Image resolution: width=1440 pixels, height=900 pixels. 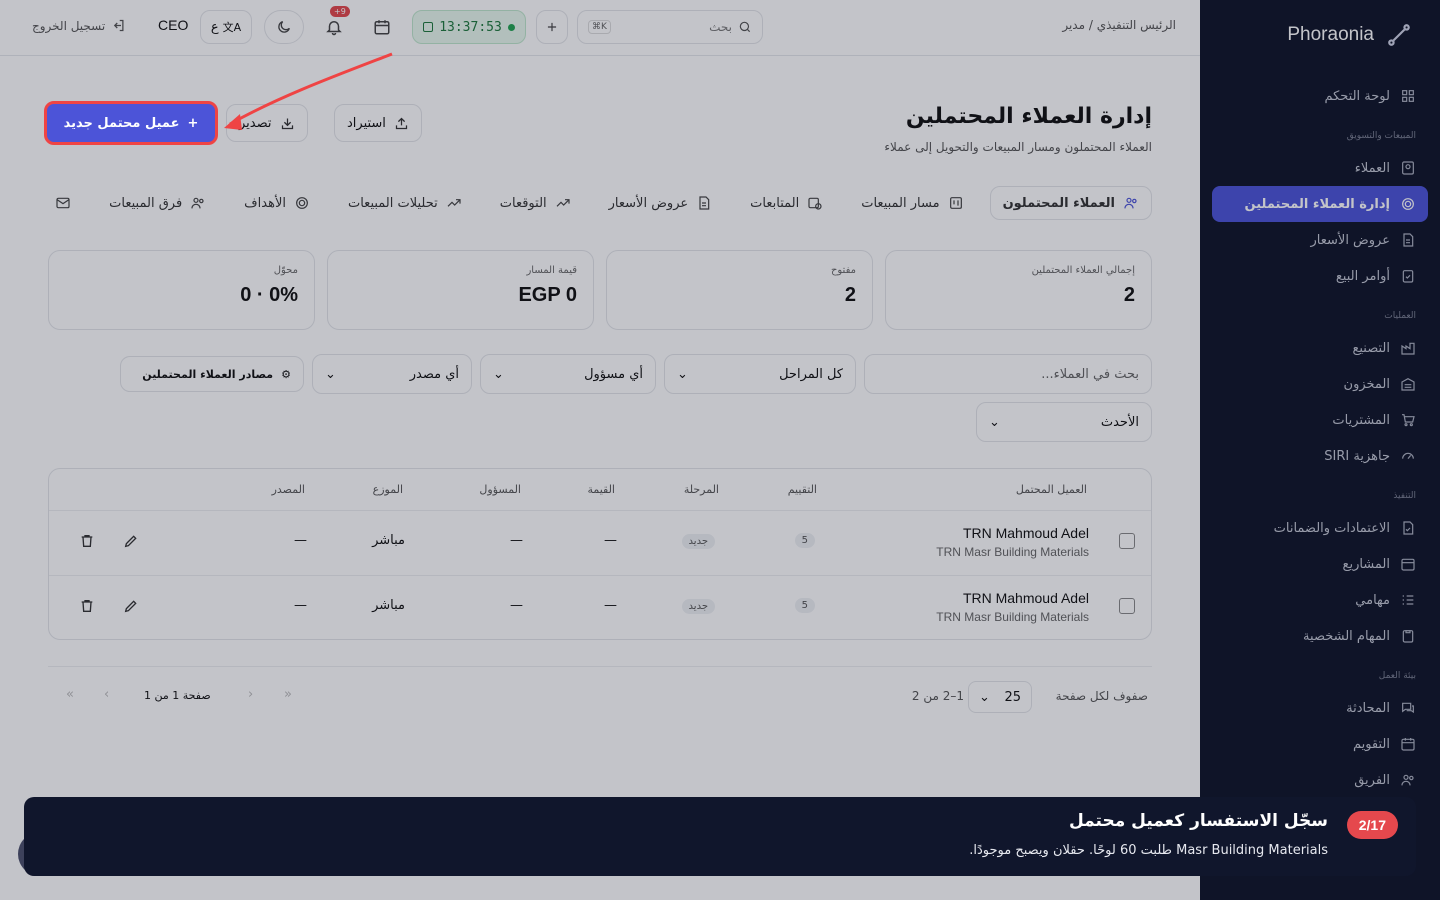 I want to click on tab-item: المتابعات, so click(x=786, y=203).